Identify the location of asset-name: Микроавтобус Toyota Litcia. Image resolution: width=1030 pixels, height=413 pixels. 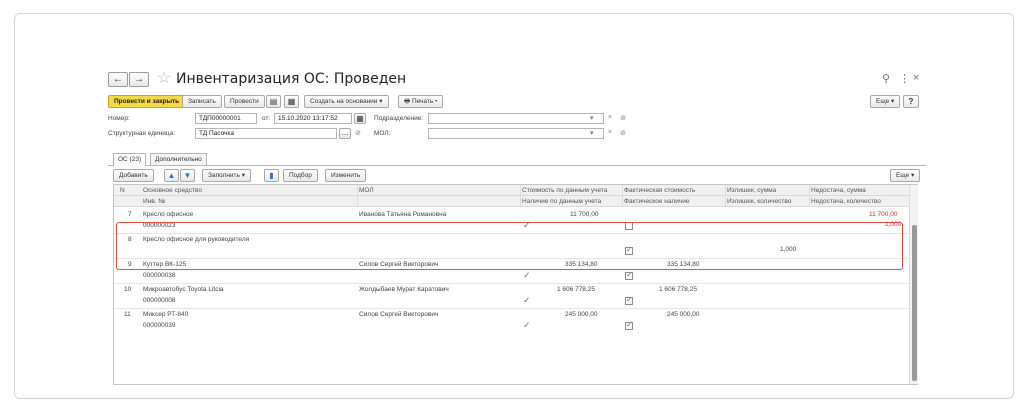
(183, 289).